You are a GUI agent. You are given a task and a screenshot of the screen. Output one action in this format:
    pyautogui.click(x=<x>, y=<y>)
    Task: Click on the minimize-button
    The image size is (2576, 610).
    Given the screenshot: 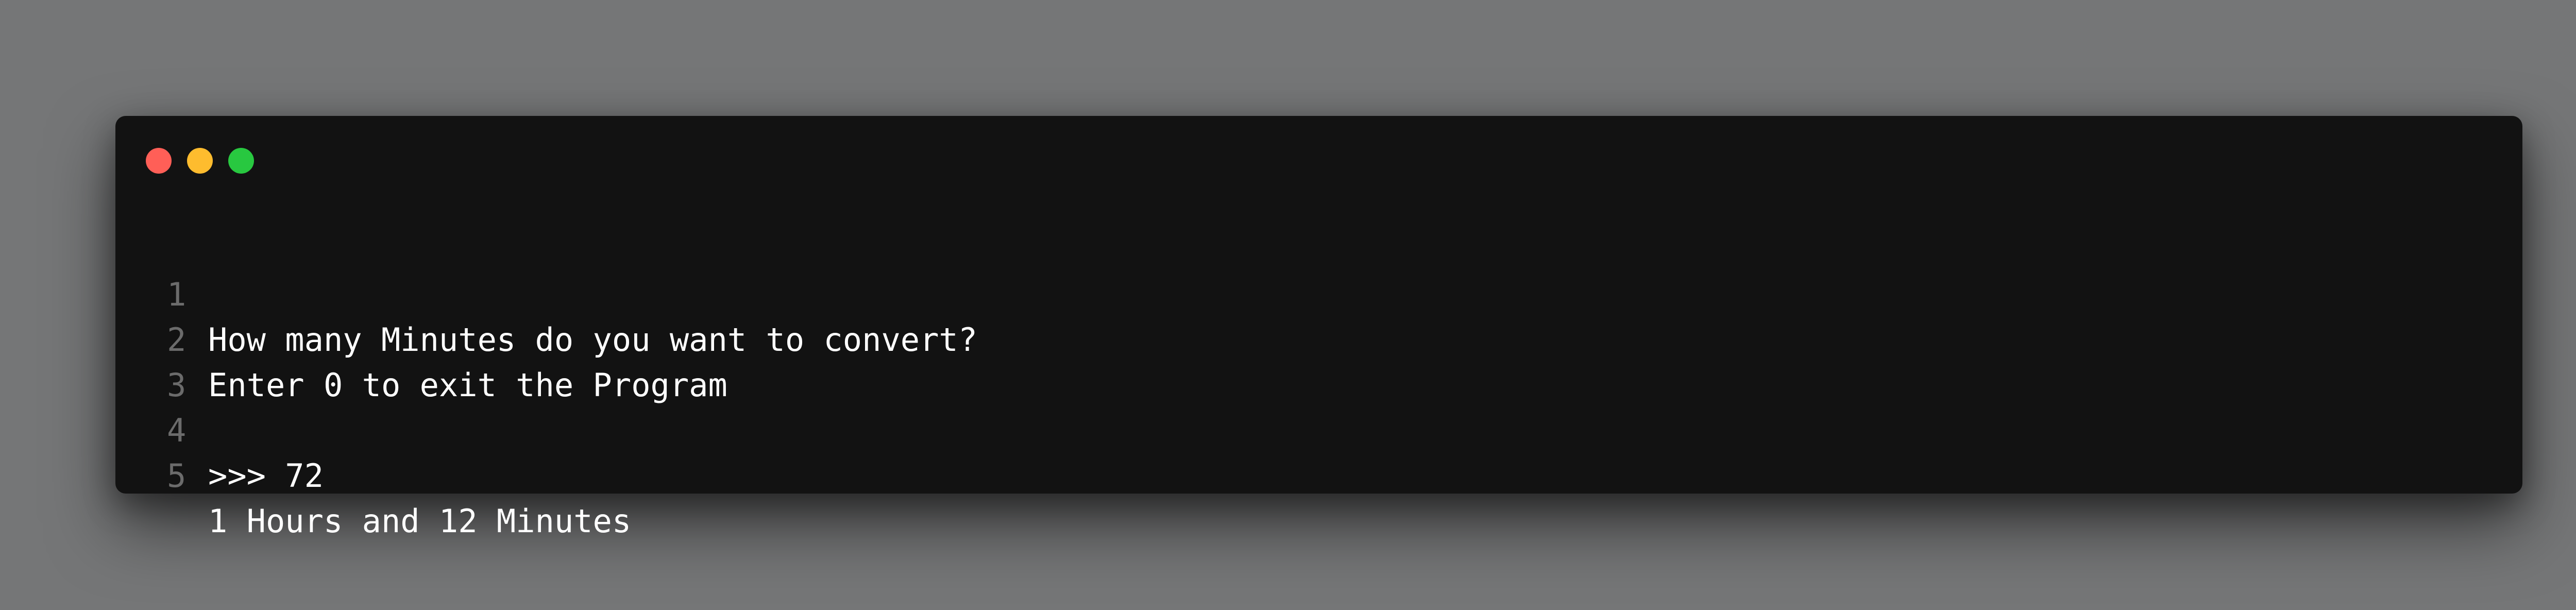 What is the action you would take?
    pyautogui.click(x=200, y=161)
    